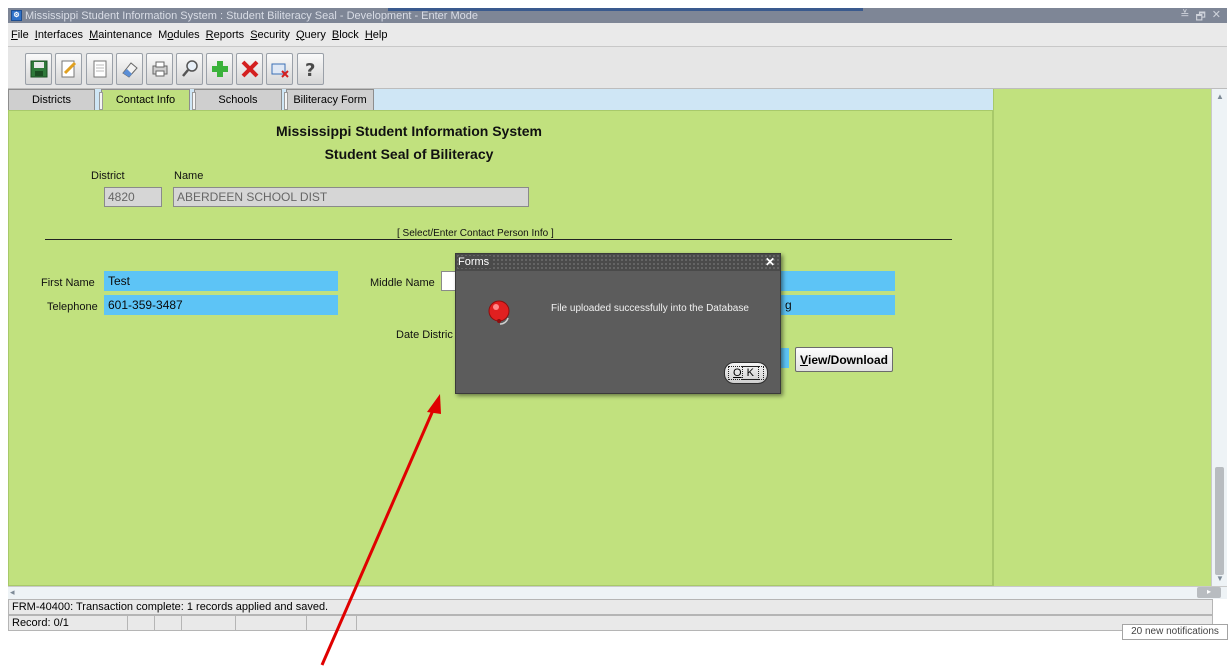 Image resolution: width=1231 pixels, height=671 pixels. I want to click on menu-maintenance: Maintenance, so click(120, 35).